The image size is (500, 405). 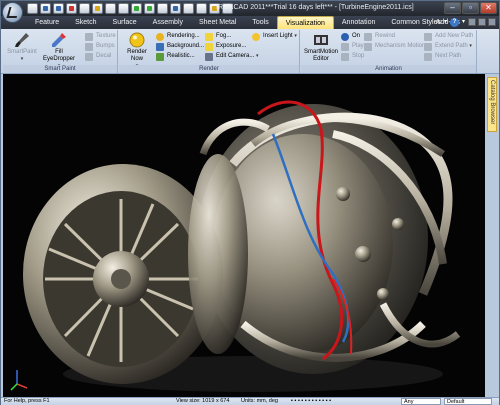 I want to click on decal-button: Decal, so click(x=98, y=56).